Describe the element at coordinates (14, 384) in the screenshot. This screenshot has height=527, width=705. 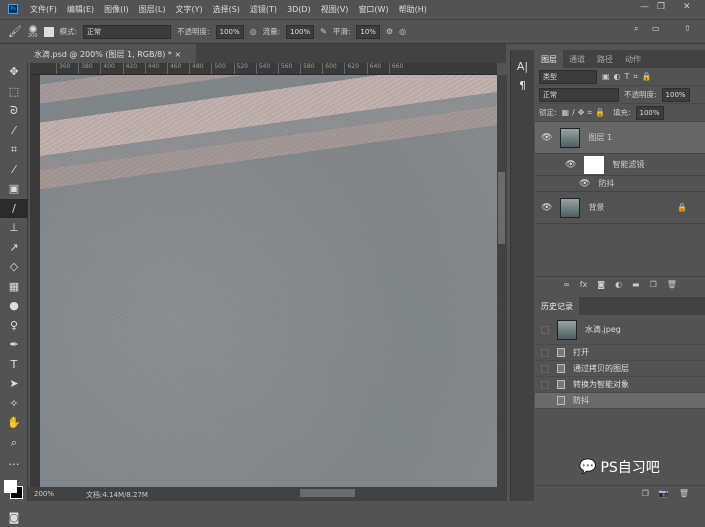
I see `path-selection-tool-icon: ➤` at that location.